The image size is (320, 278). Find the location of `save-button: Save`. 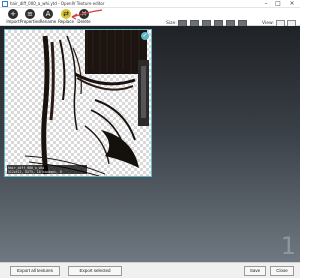

save-button: Save is located at coordinates (255, 271).